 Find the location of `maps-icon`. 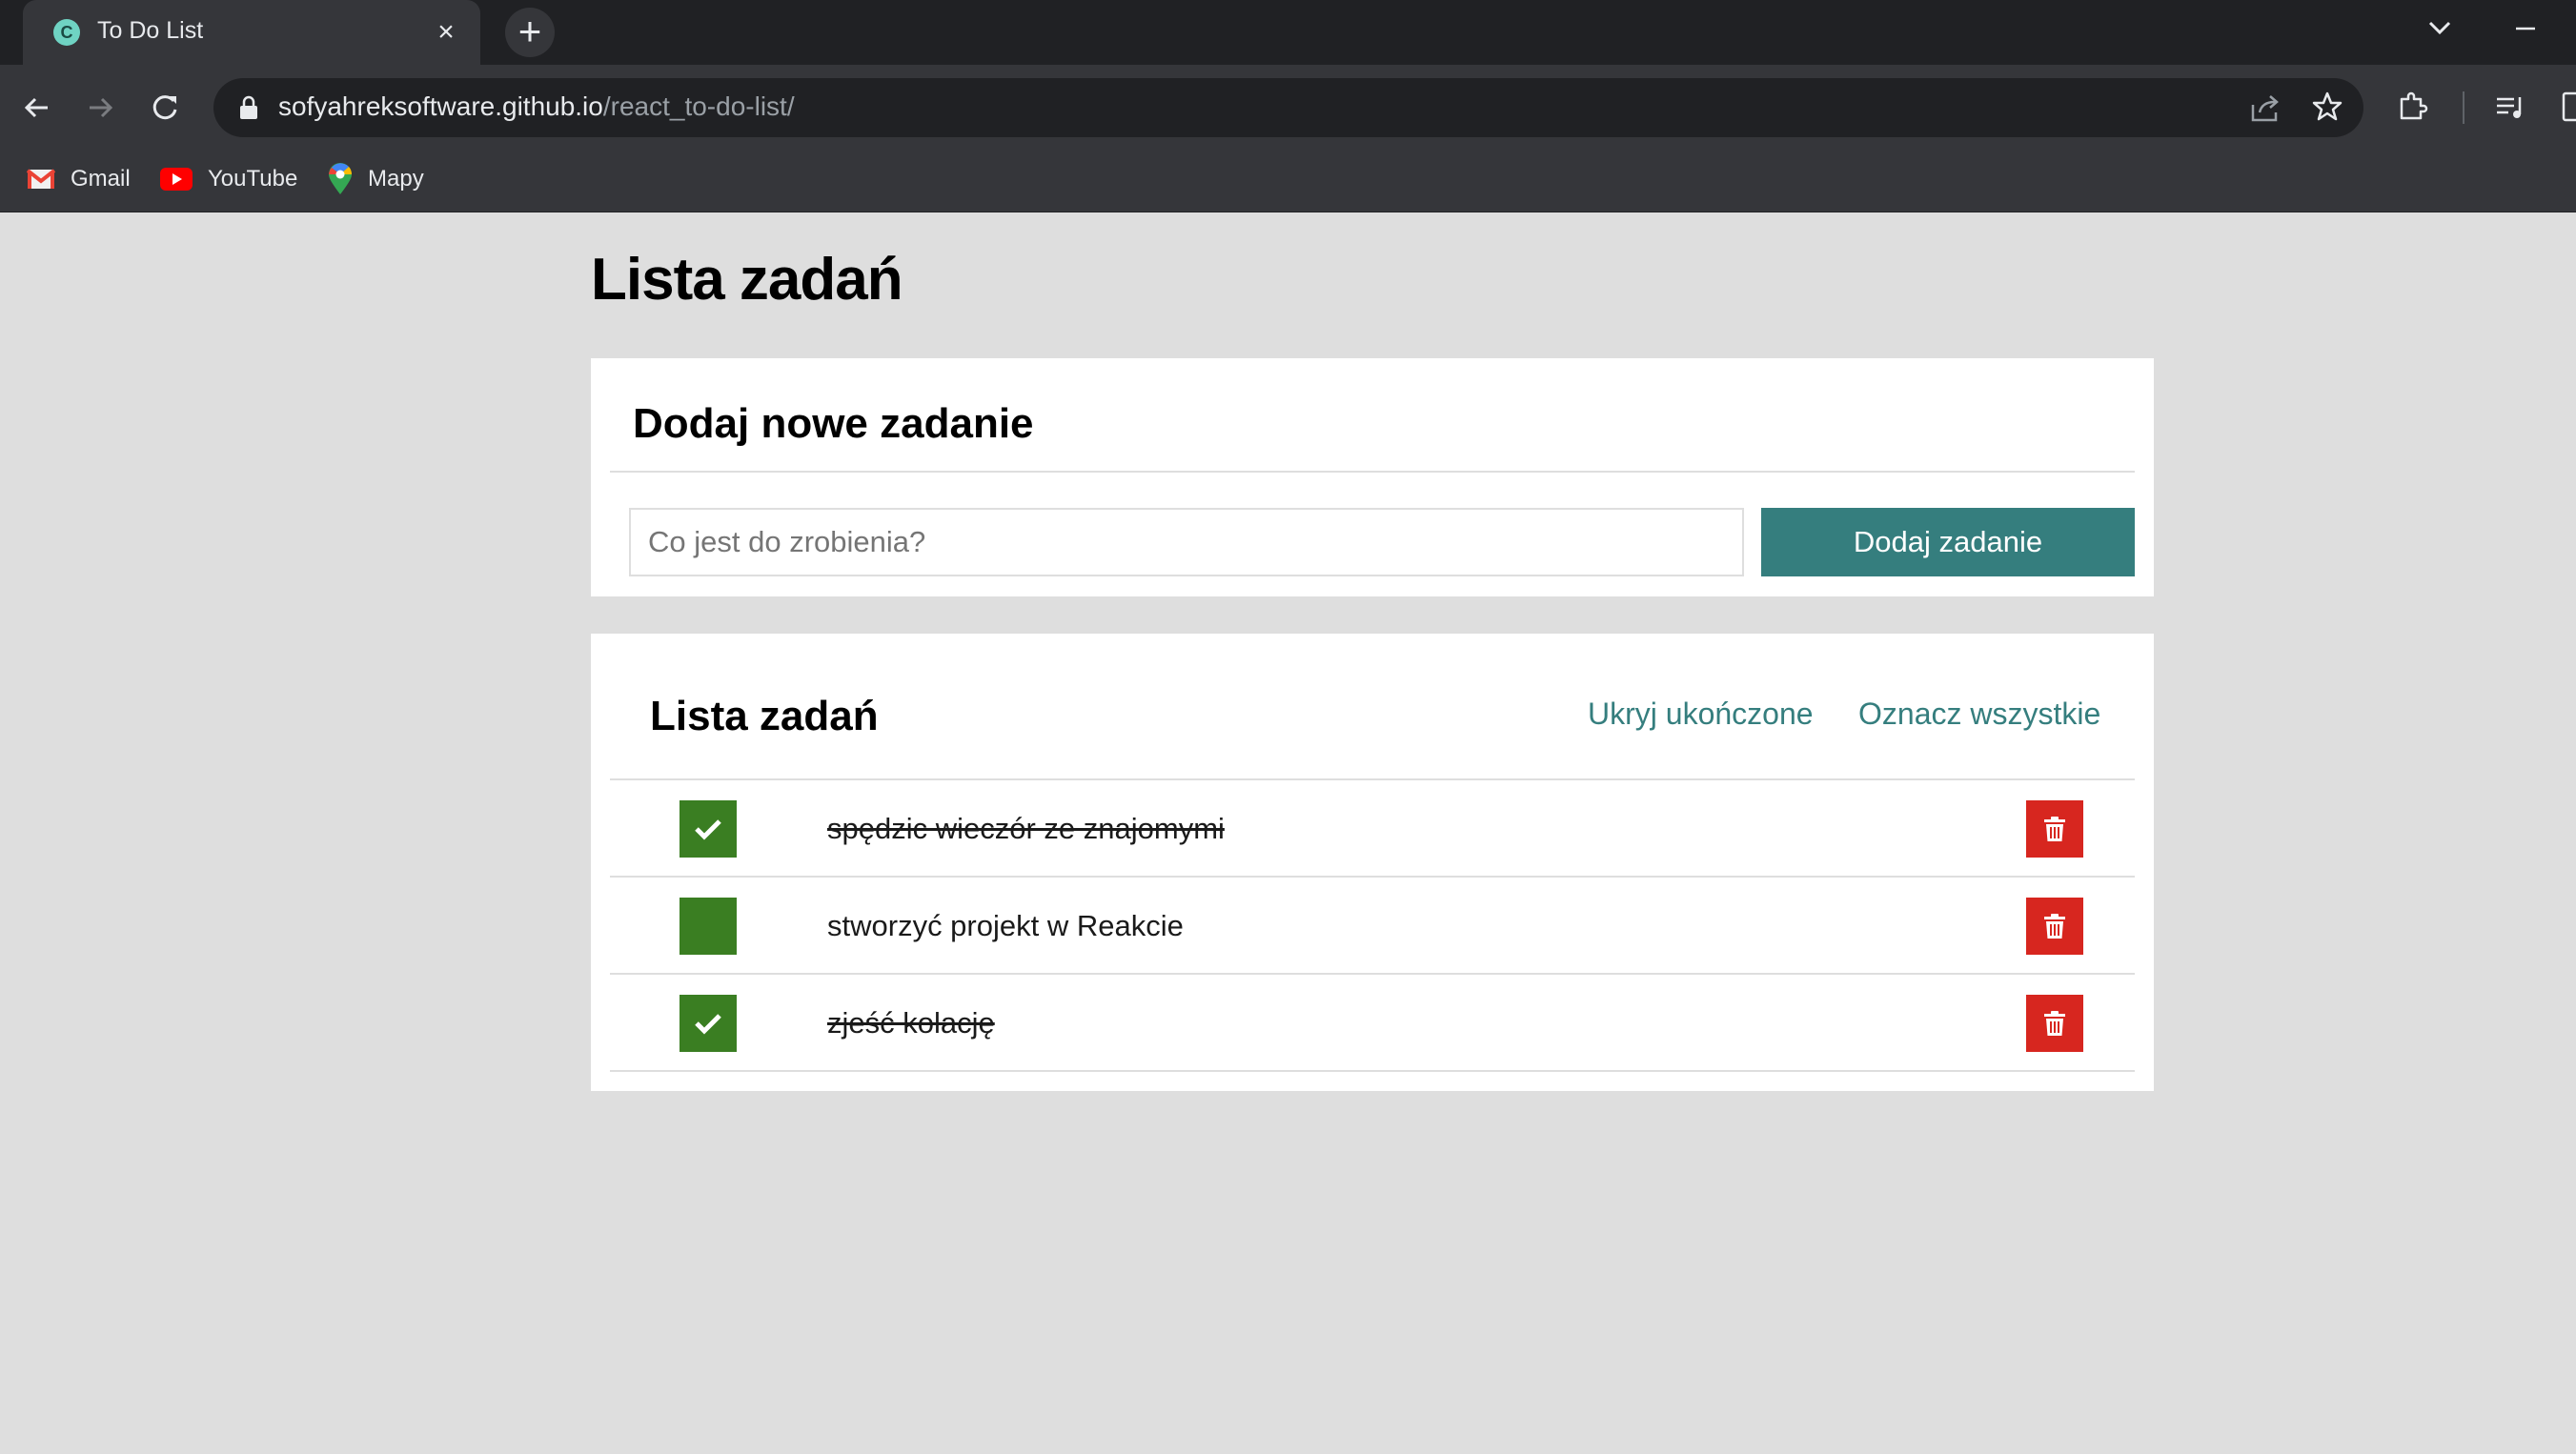

maps-icon is located at coordinates (341, 179).